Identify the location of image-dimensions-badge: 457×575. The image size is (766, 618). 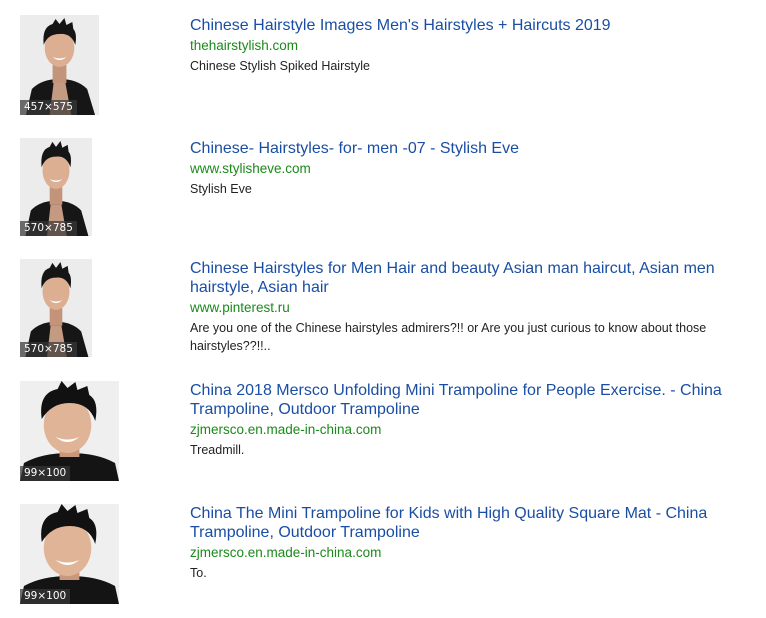
(48, 107).